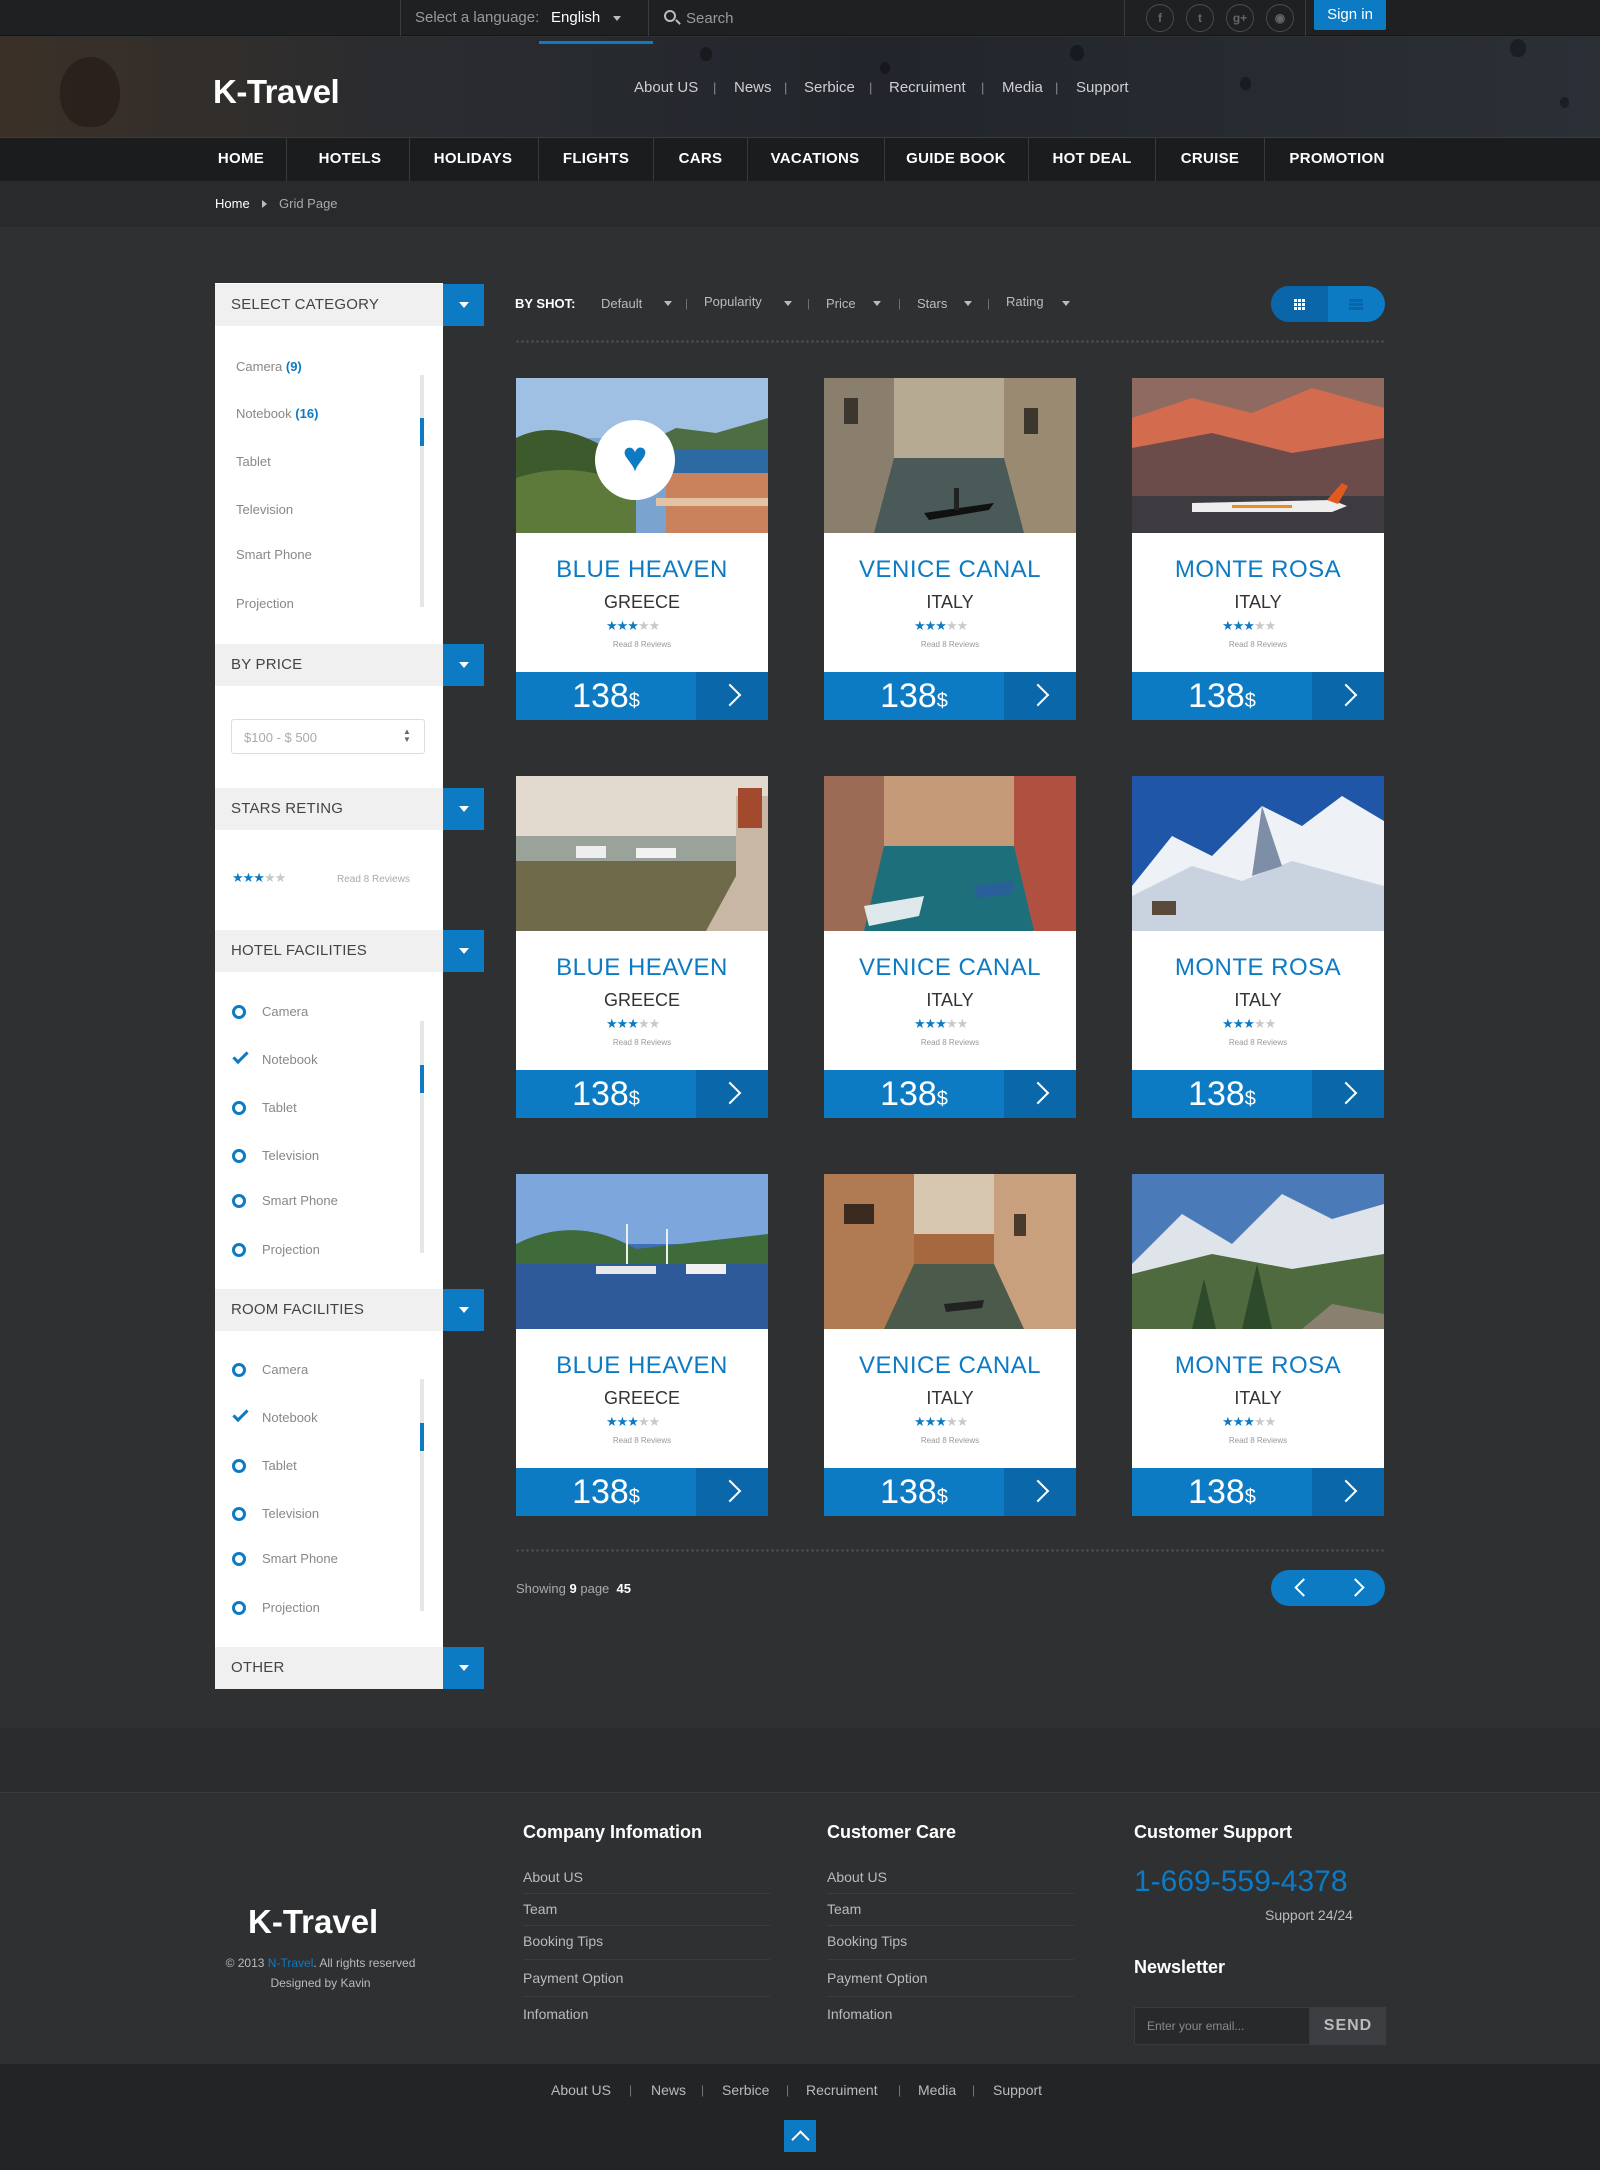 Image resolution: width=1600 pixels, height=2170 pixels. What do you see at coordinates (239, 1608) in the screenshot?
I see `room-projection-radio` at bounding box center [239, 1608].